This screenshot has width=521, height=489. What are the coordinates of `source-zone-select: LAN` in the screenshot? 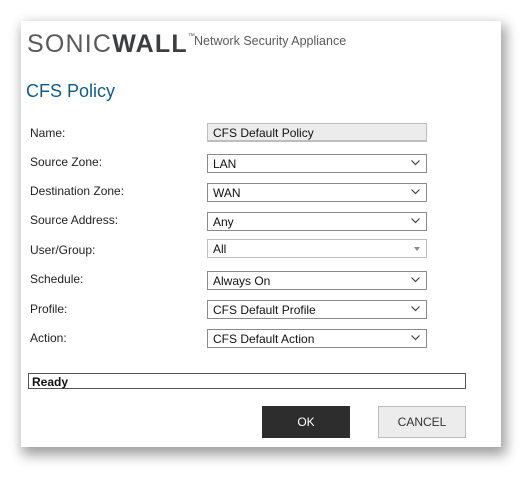 It's located at (317, 163).